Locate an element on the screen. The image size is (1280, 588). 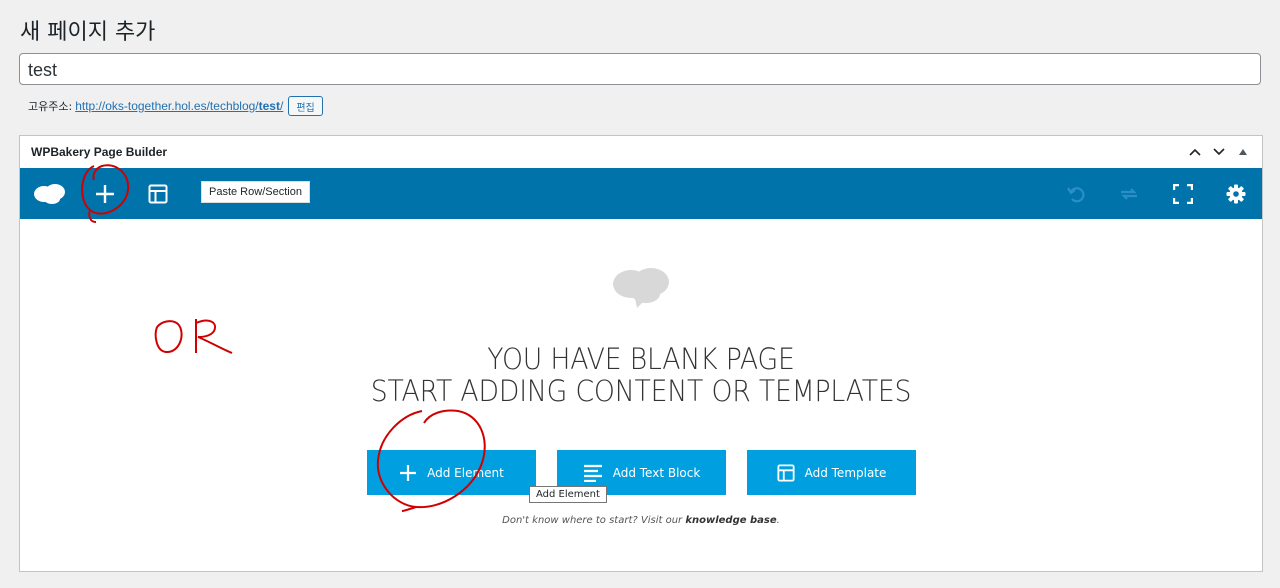
collapse-toggle-icon is located at coordinates (1243, 152).